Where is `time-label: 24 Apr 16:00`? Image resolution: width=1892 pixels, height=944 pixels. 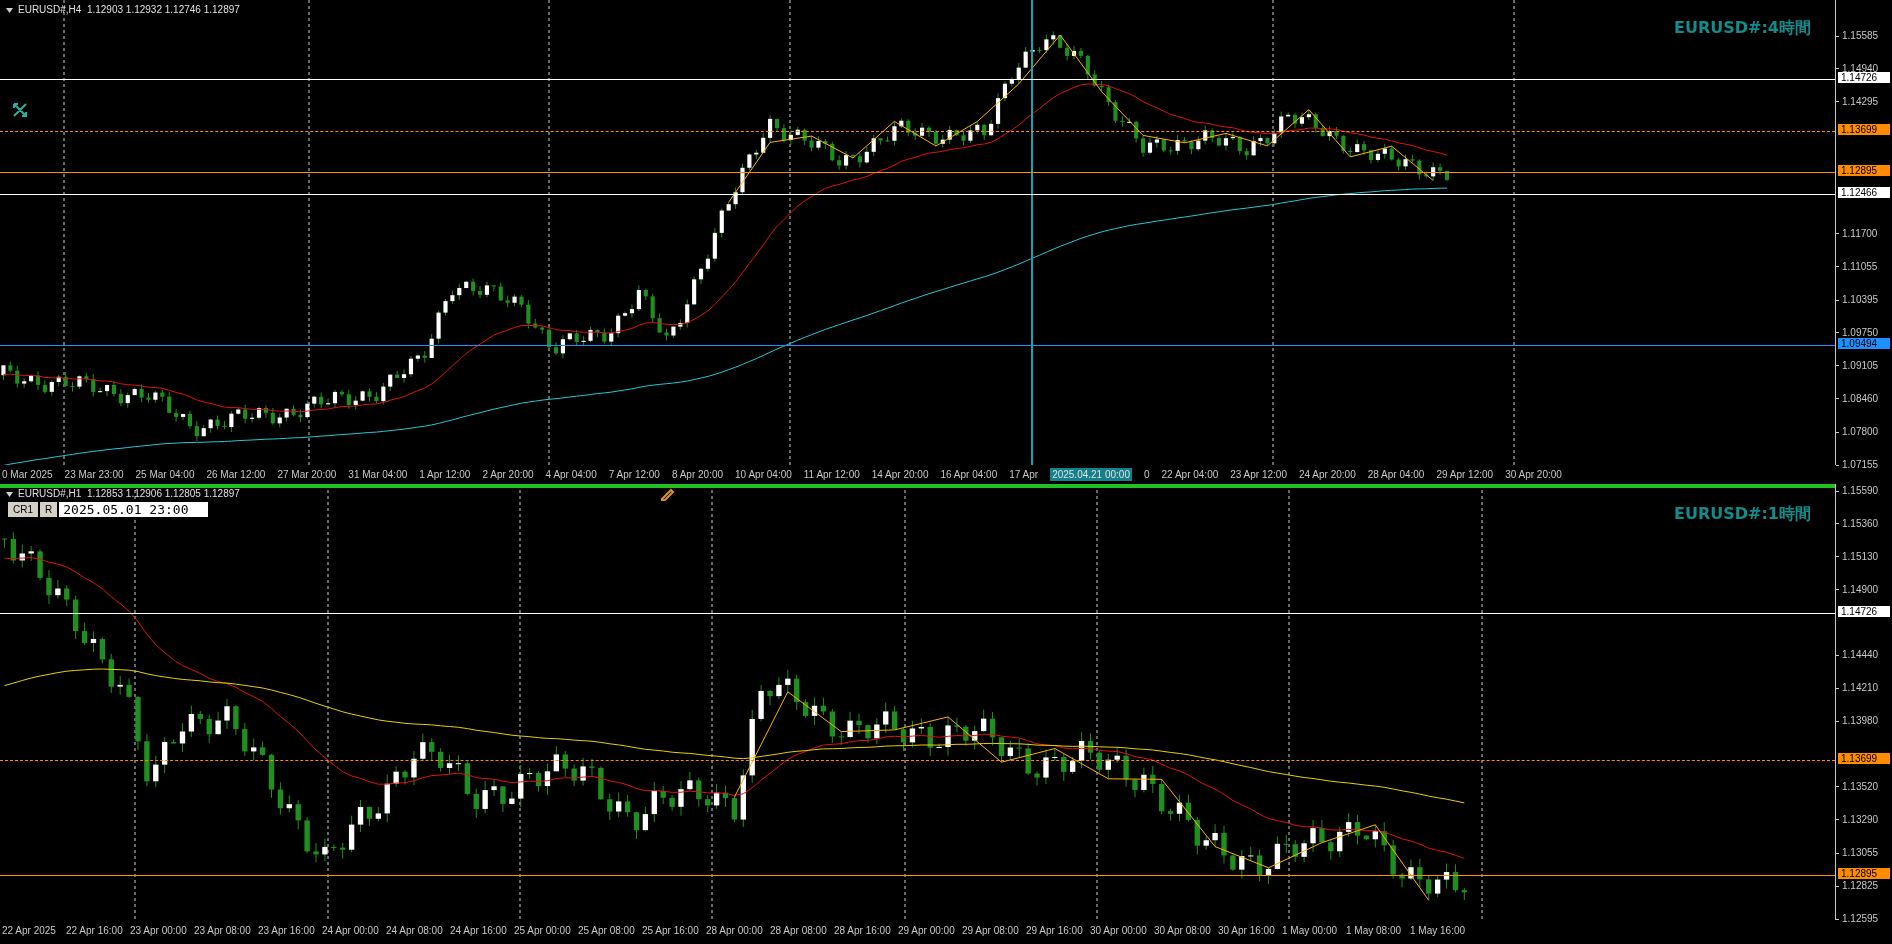 time-label: 24 Apr 16:00 is located at coordinates (478, 931).